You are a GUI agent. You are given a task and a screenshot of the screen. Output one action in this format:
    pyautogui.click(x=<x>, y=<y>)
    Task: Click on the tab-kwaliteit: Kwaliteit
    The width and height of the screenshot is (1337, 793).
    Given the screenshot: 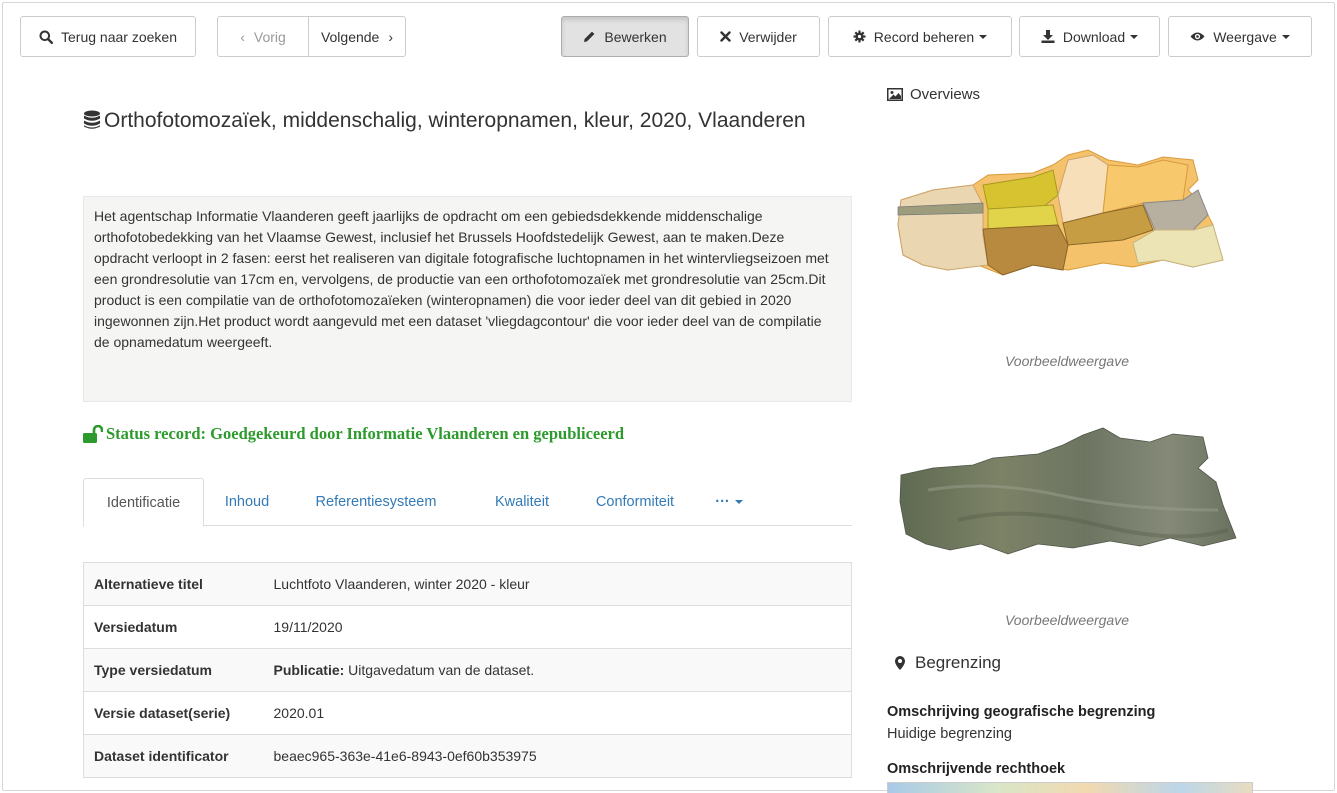 What is the action you would take?
    pyautogui.click(x=522, y=502)
    